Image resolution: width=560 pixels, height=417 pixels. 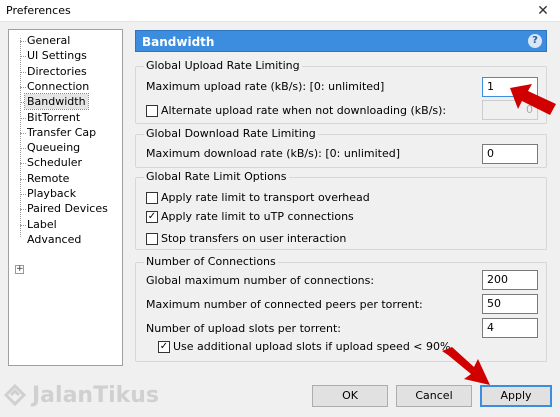 I want to click on cancel-button: Cancel, so click(x=434, y=396).